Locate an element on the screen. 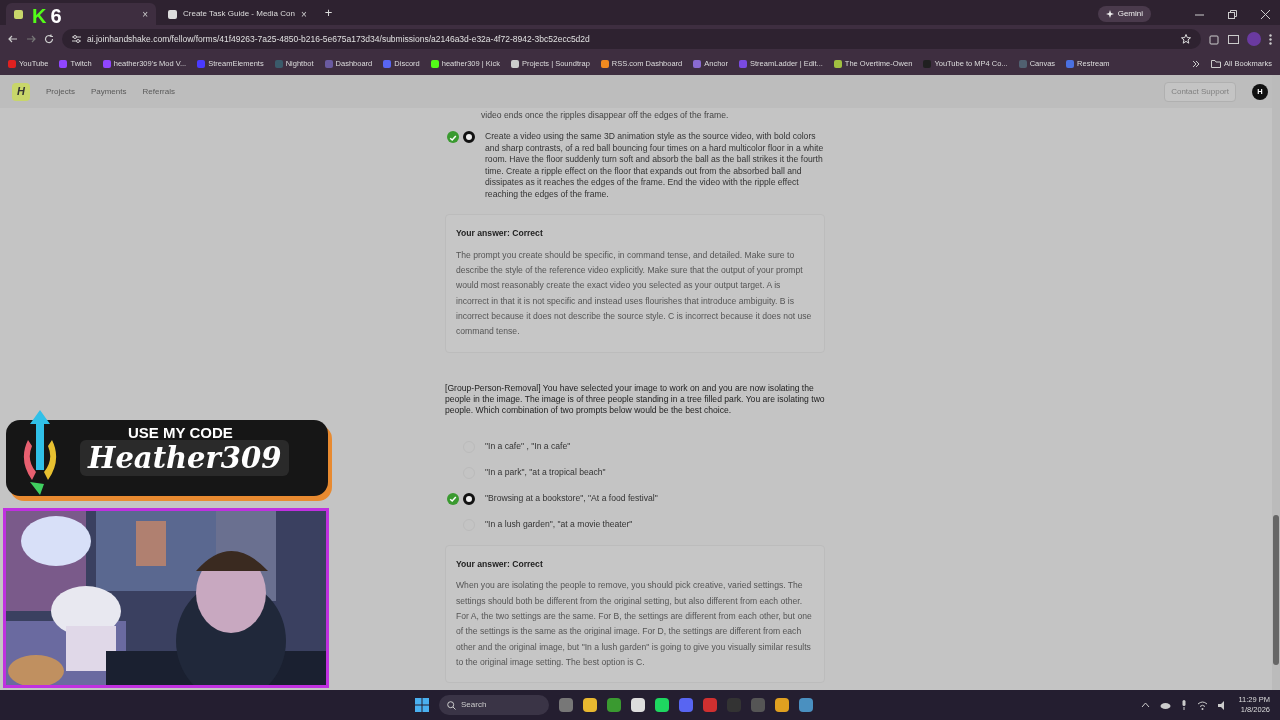  chevron-up-icon is located at coordinates (1146, 705).